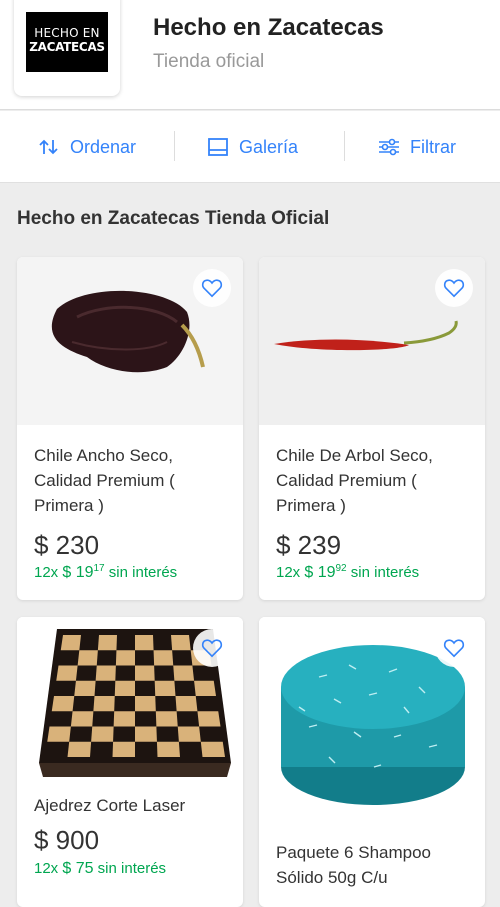 The image size is (500, 907). What do you see at coordinates (268, 27) in the screenshot?
I see `store-name: Hecho en Zacatecas` at bounding box center [268, 27].